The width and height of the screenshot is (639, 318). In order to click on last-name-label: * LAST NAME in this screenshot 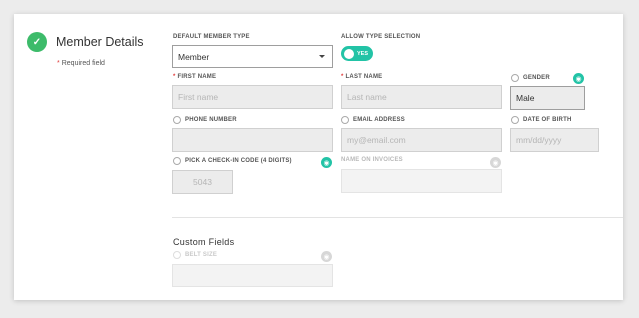, I will do `click(361, 77)`.